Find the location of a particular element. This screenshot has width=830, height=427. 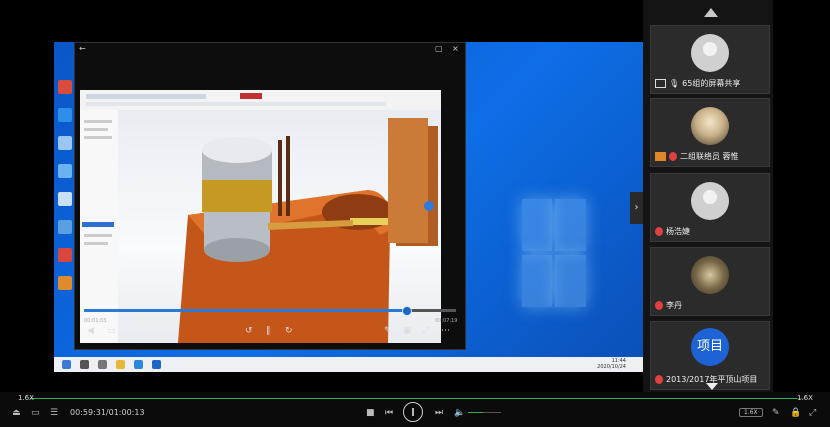

playback-time: 00:59:31/01:00:13 is located at coordinates (107, 412).